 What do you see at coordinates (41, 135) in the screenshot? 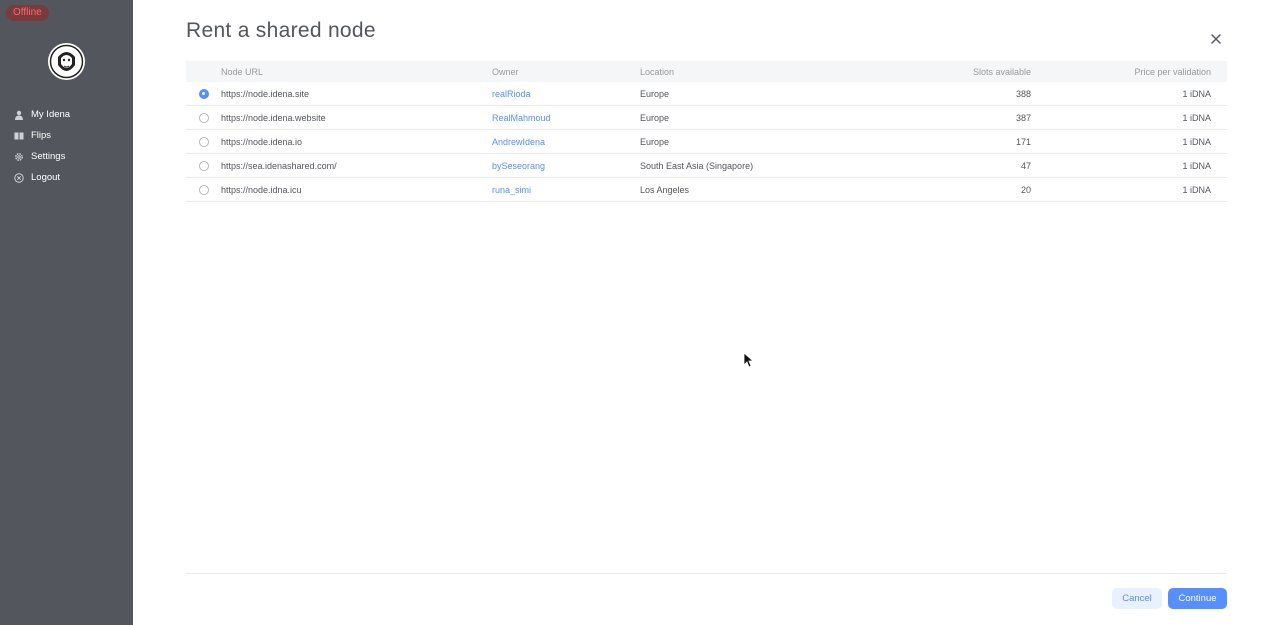
I see `sidebar-item-label: Flips` at bounding box center [41, 135].